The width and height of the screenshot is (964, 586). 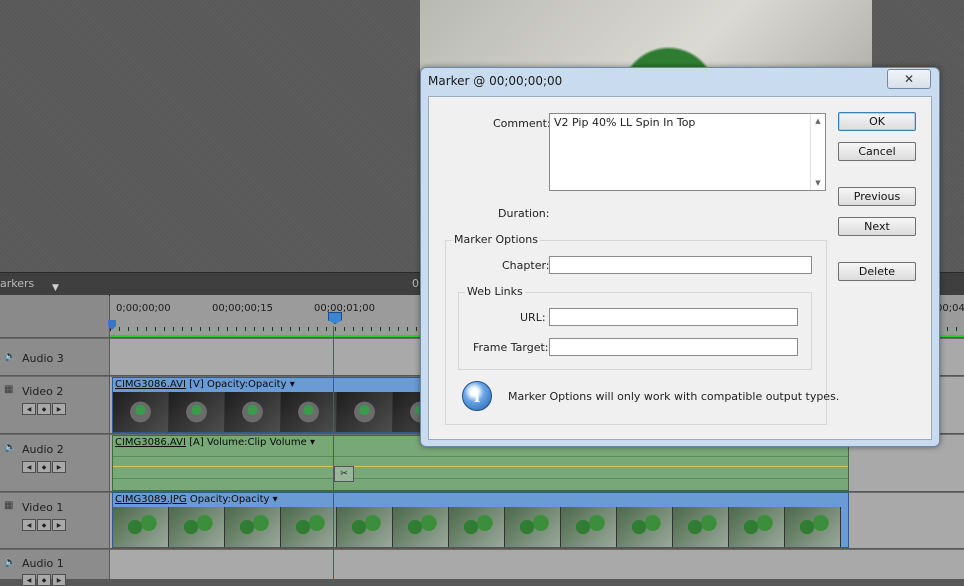 What do you see at coordinates (635, 327) in the screenshot?
I see `web-links-group: Web Links` at bounding box center [635, 327].